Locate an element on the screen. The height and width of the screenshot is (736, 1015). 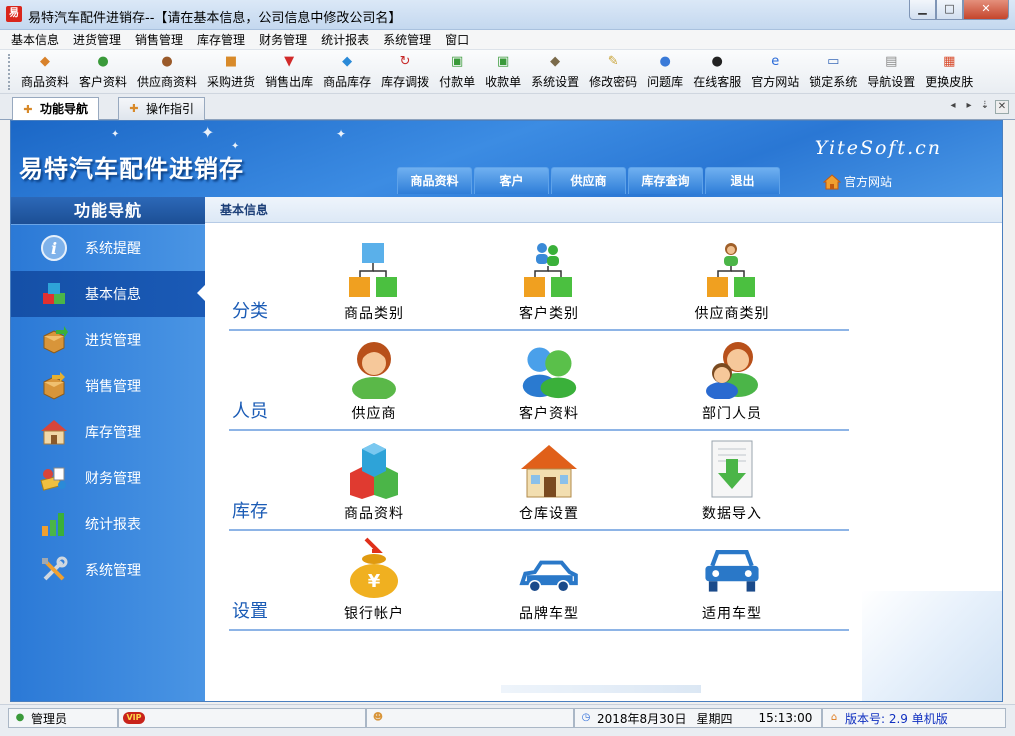
shortcut-supplier-category: 供应商类别 is located at coordinates (732, 279).